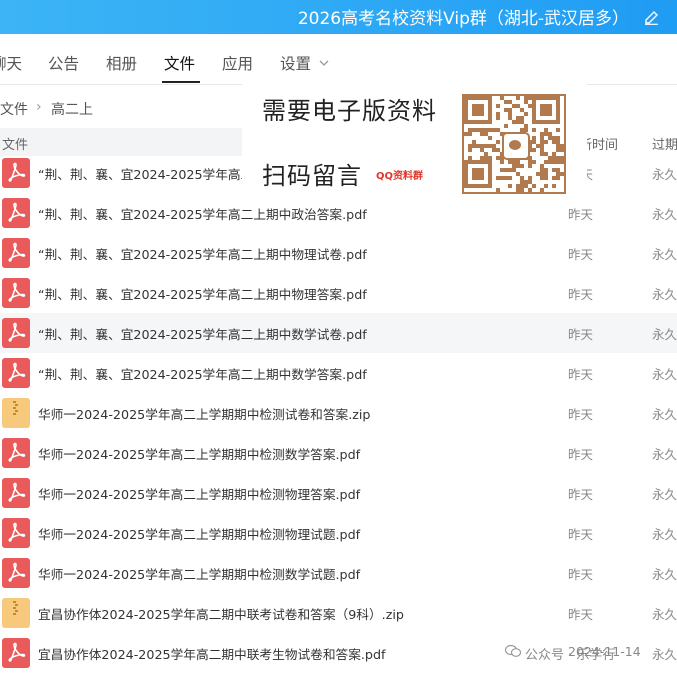  I want to click on chat-bubble-icon, so click(513, 650).